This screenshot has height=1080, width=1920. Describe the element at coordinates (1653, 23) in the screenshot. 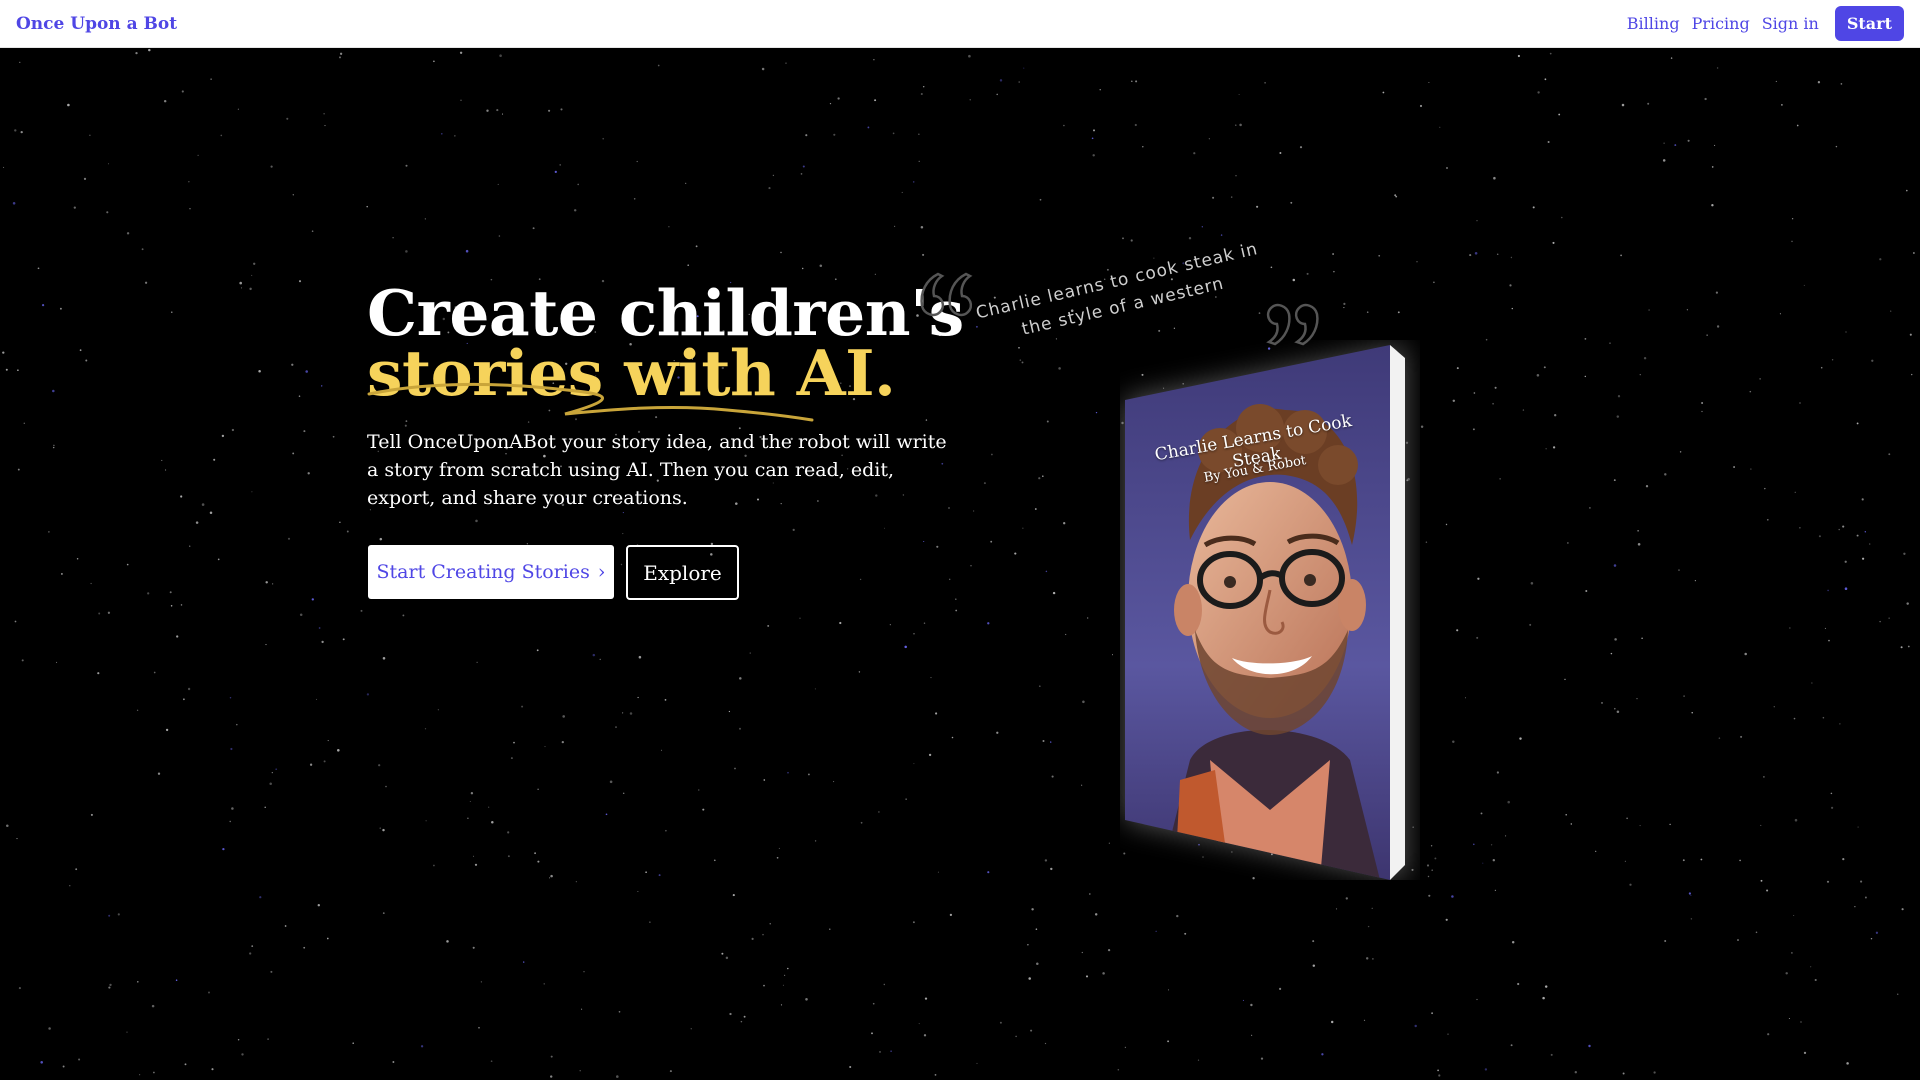

I see `nav-link-billing: Billing` at that location.